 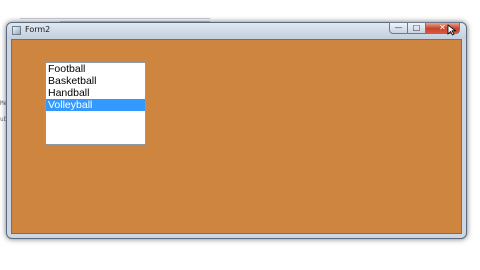 I want to click on window-title: Form2, so click(x=38, y=29).